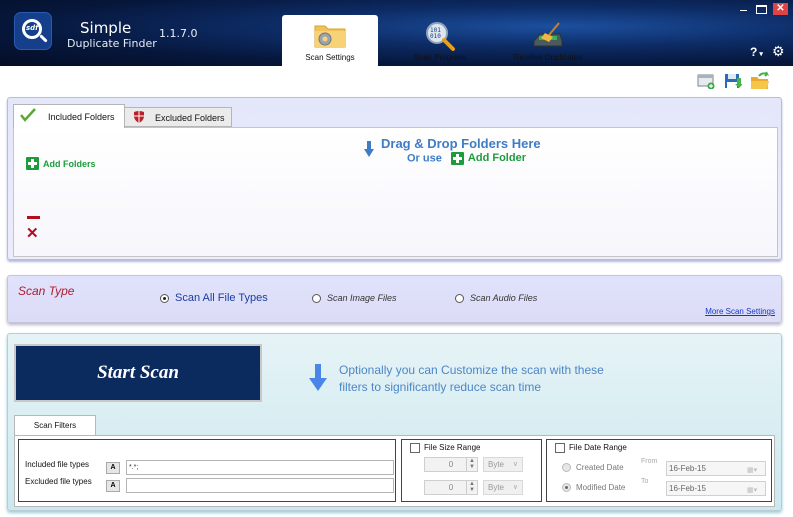 Image resolution: width=793 pixels, height=517 pixels. I want to click on window-controls: ✕, so click(762, 9).